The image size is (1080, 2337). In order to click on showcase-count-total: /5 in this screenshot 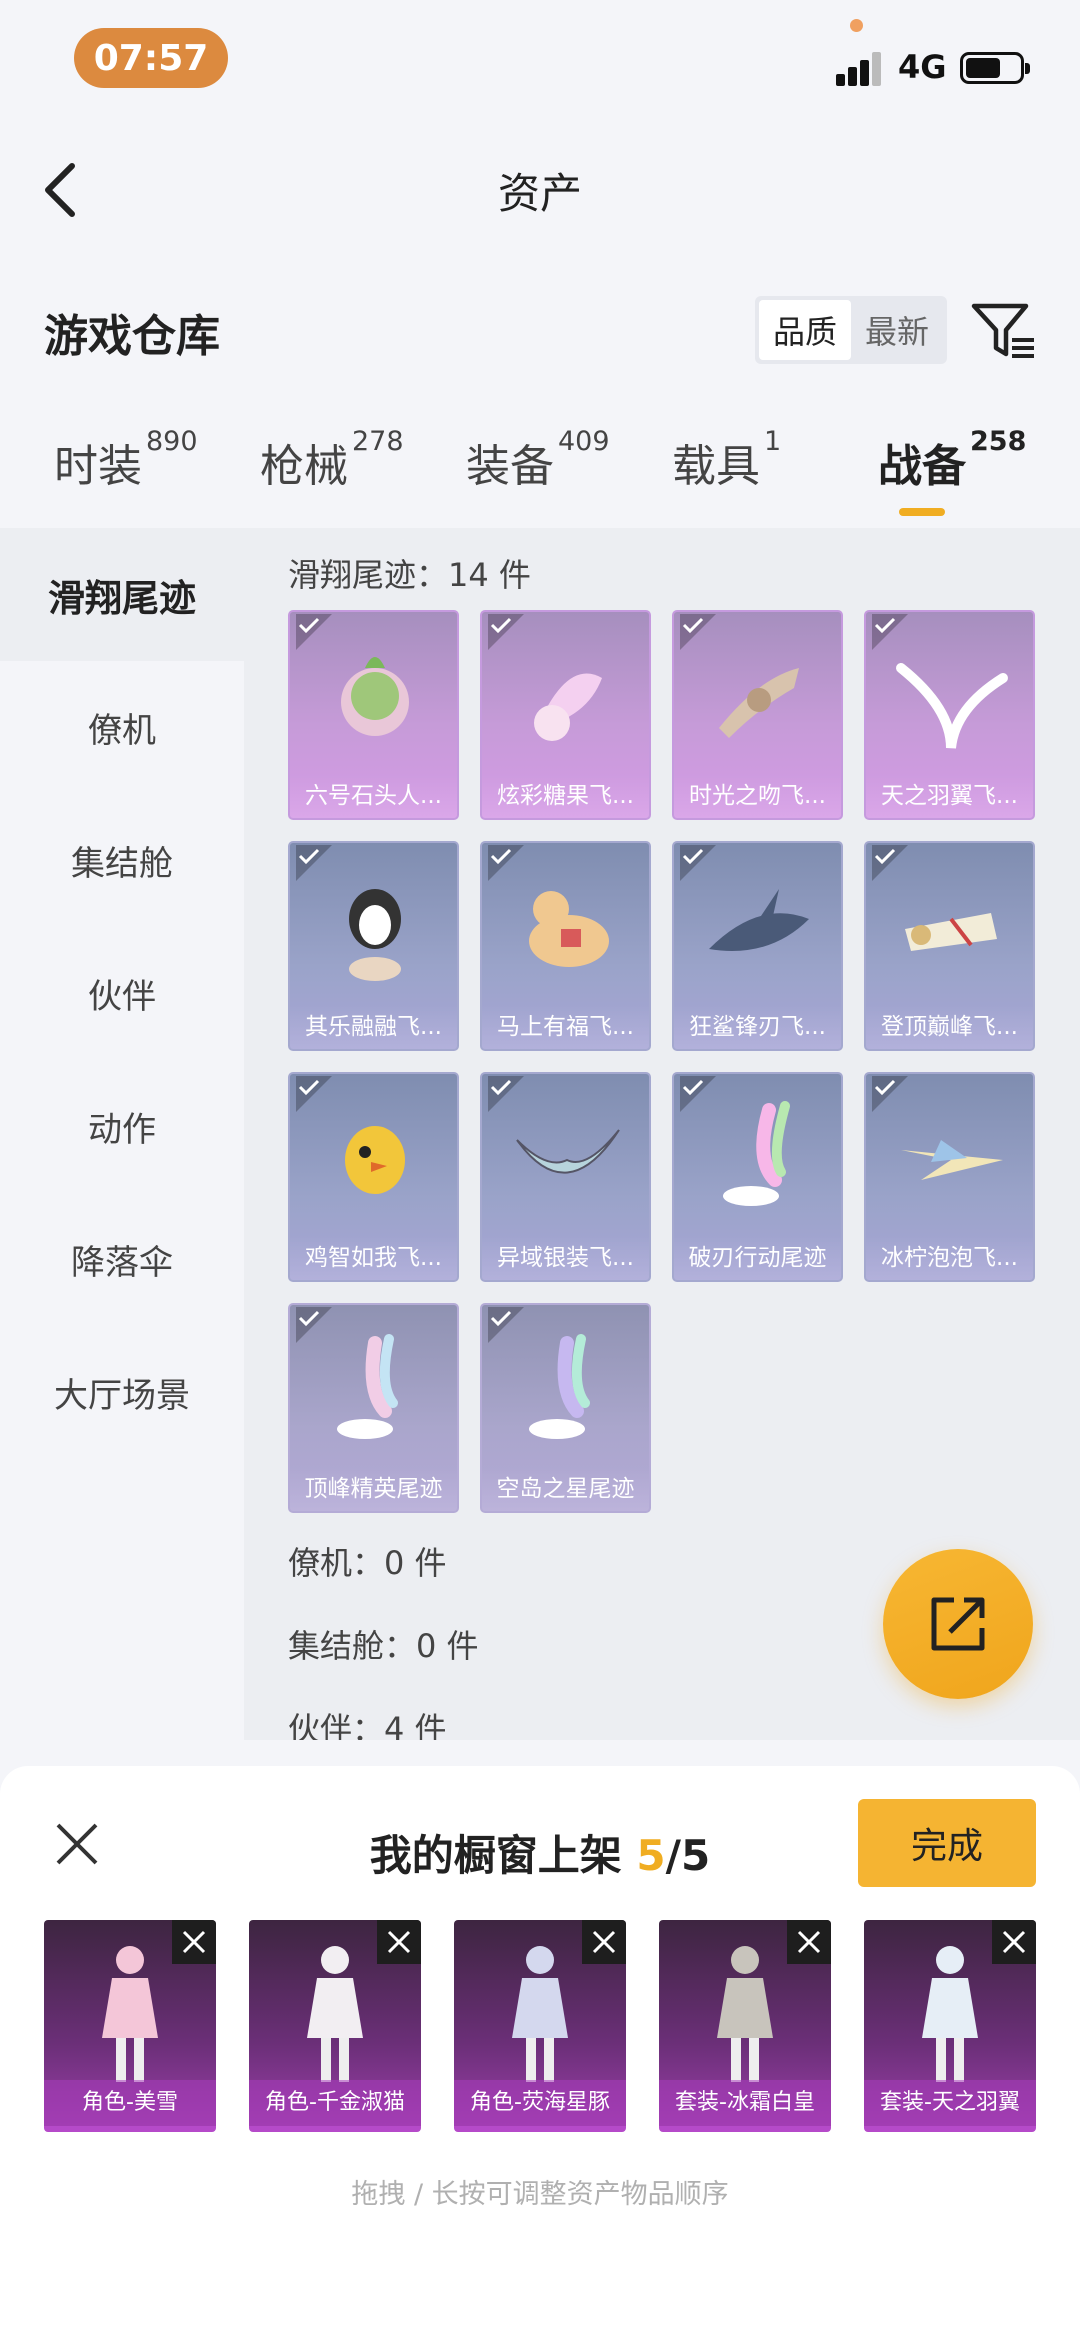, I will do `click(688, 1855)`.